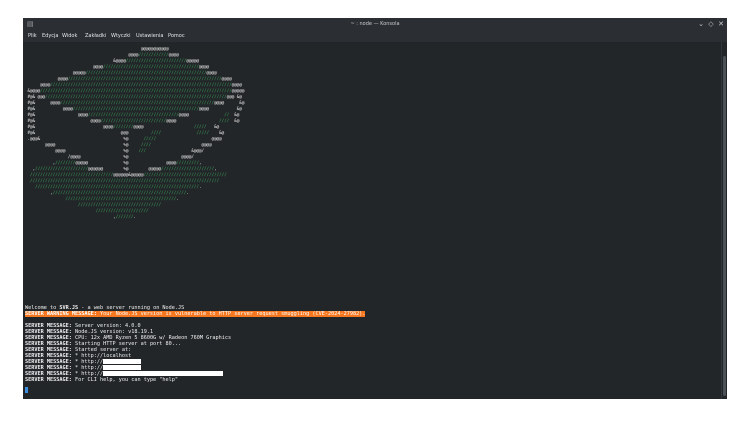 The width and height of the screenshot is (750, 427). What do you see at coordinates (50, 36) in the screenshot?
I see `menu-edycja: Edycja` at bounding box center [50, 36].